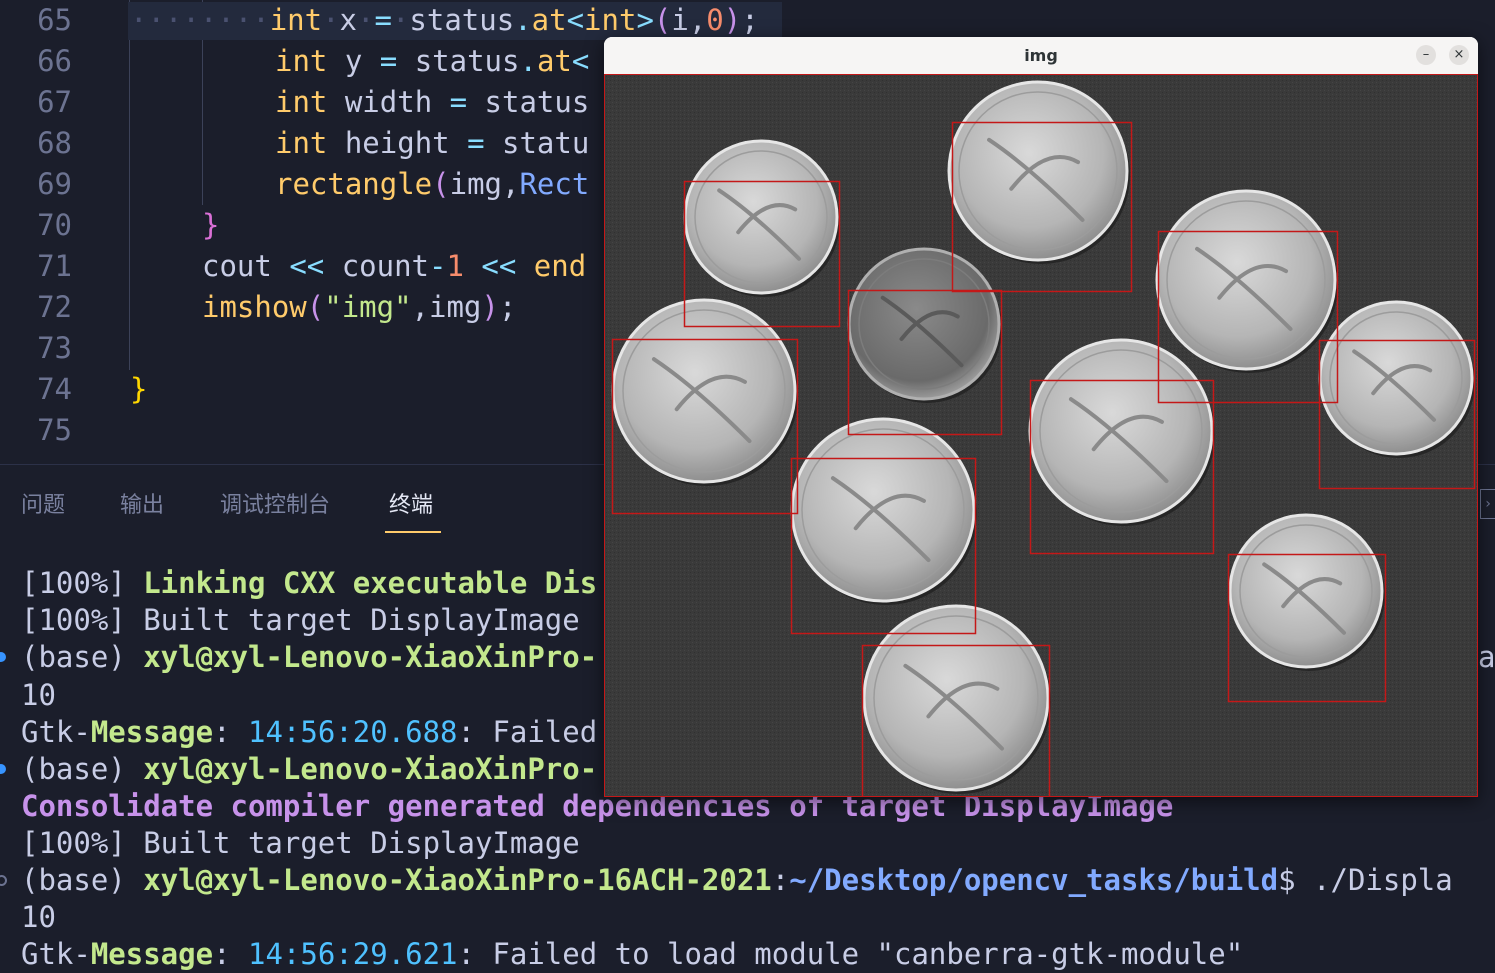 Image resolution: width=1495 pixels, height=973 pixels. Describe the element at coordinates (432, 143) in the screenshot. I see `code-text: int height = statu` at that location.